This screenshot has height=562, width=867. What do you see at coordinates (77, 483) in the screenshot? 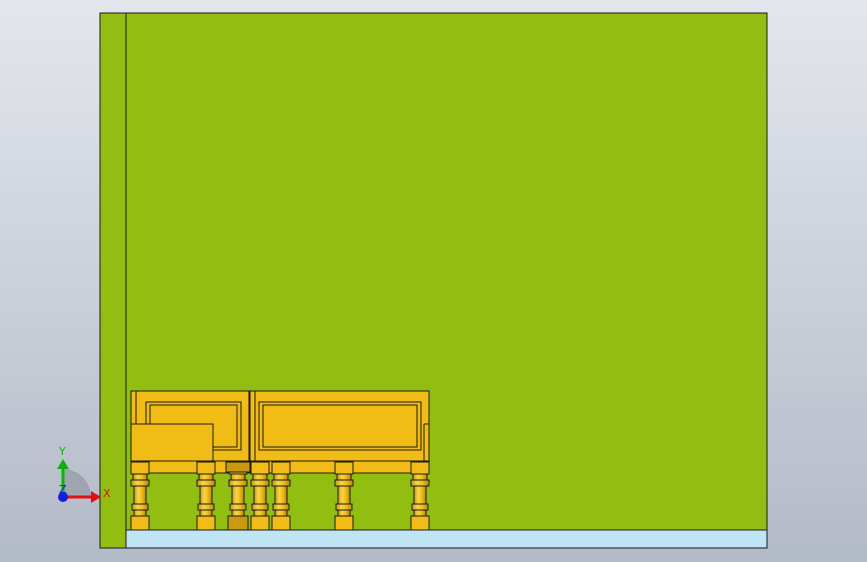
I see `triad-arc` at bounding box center [77, 483].